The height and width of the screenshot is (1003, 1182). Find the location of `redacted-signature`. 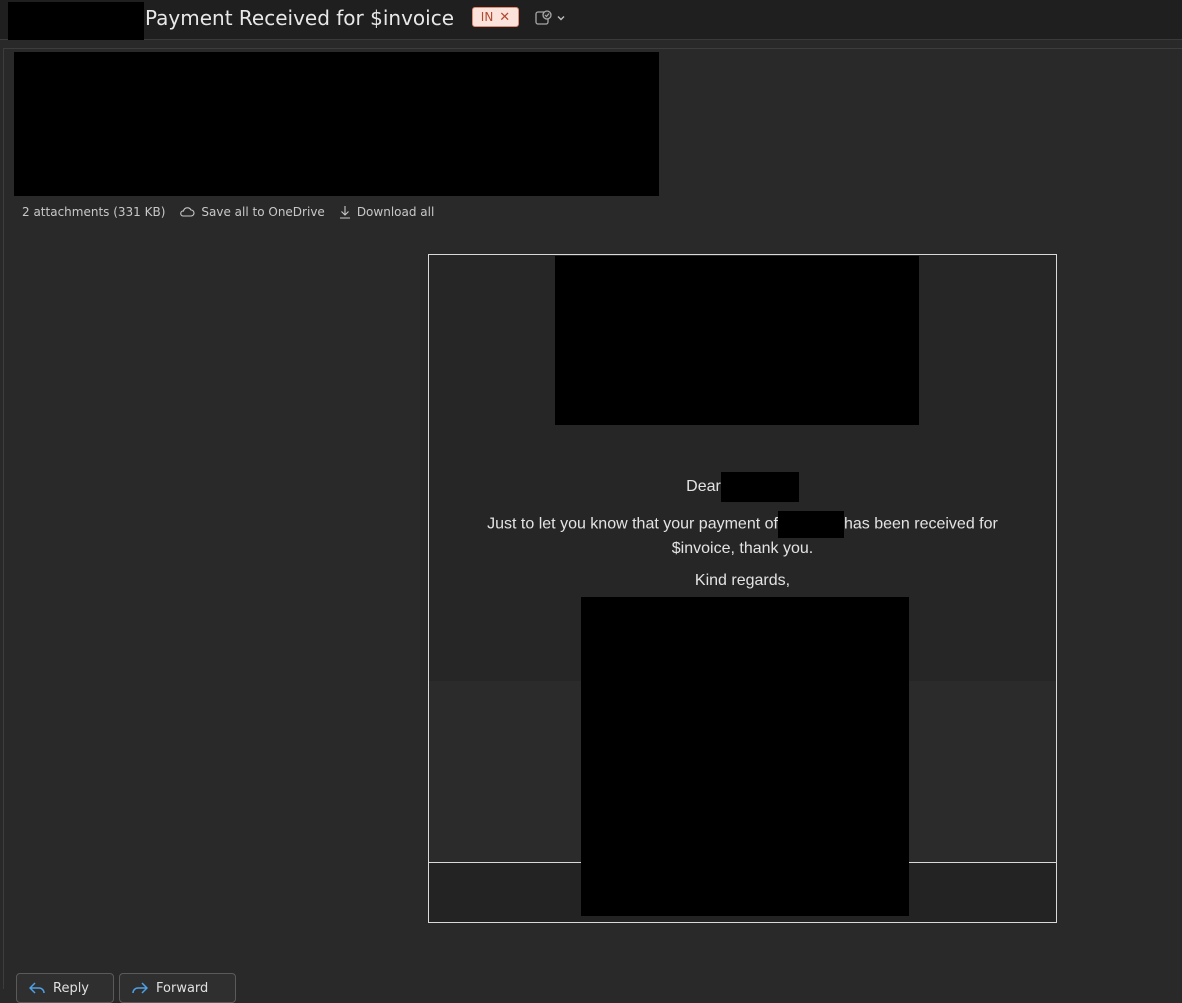

redacted-signature is located at coordinates (745, 756).